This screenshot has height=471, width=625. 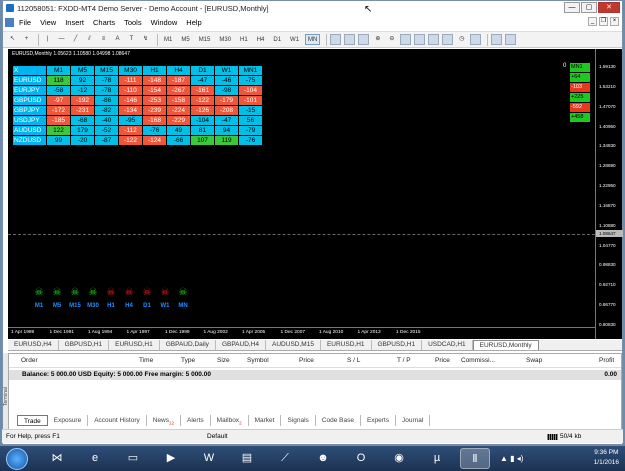 I want to click on clock: 9:36 PM 1/1/2016, so click(x=606, y=458).